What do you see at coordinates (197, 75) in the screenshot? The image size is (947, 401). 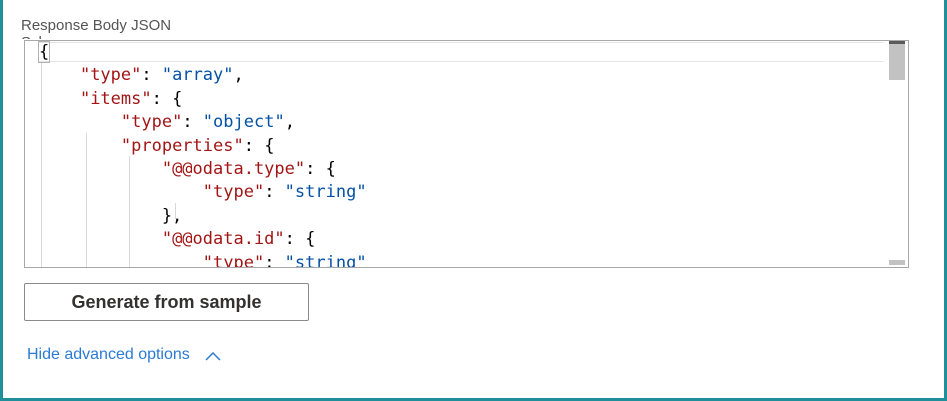 I see `json-string: "array"` at bounding box center [197, 75].